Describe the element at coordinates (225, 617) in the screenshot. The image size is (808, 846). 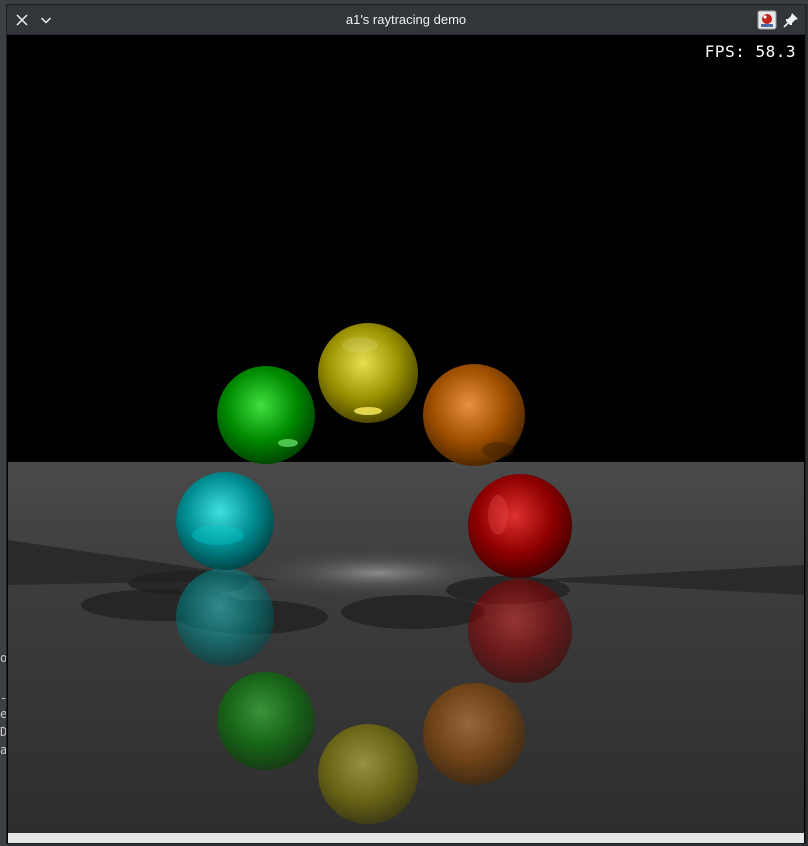
I see `reflection-cyan` at that location.